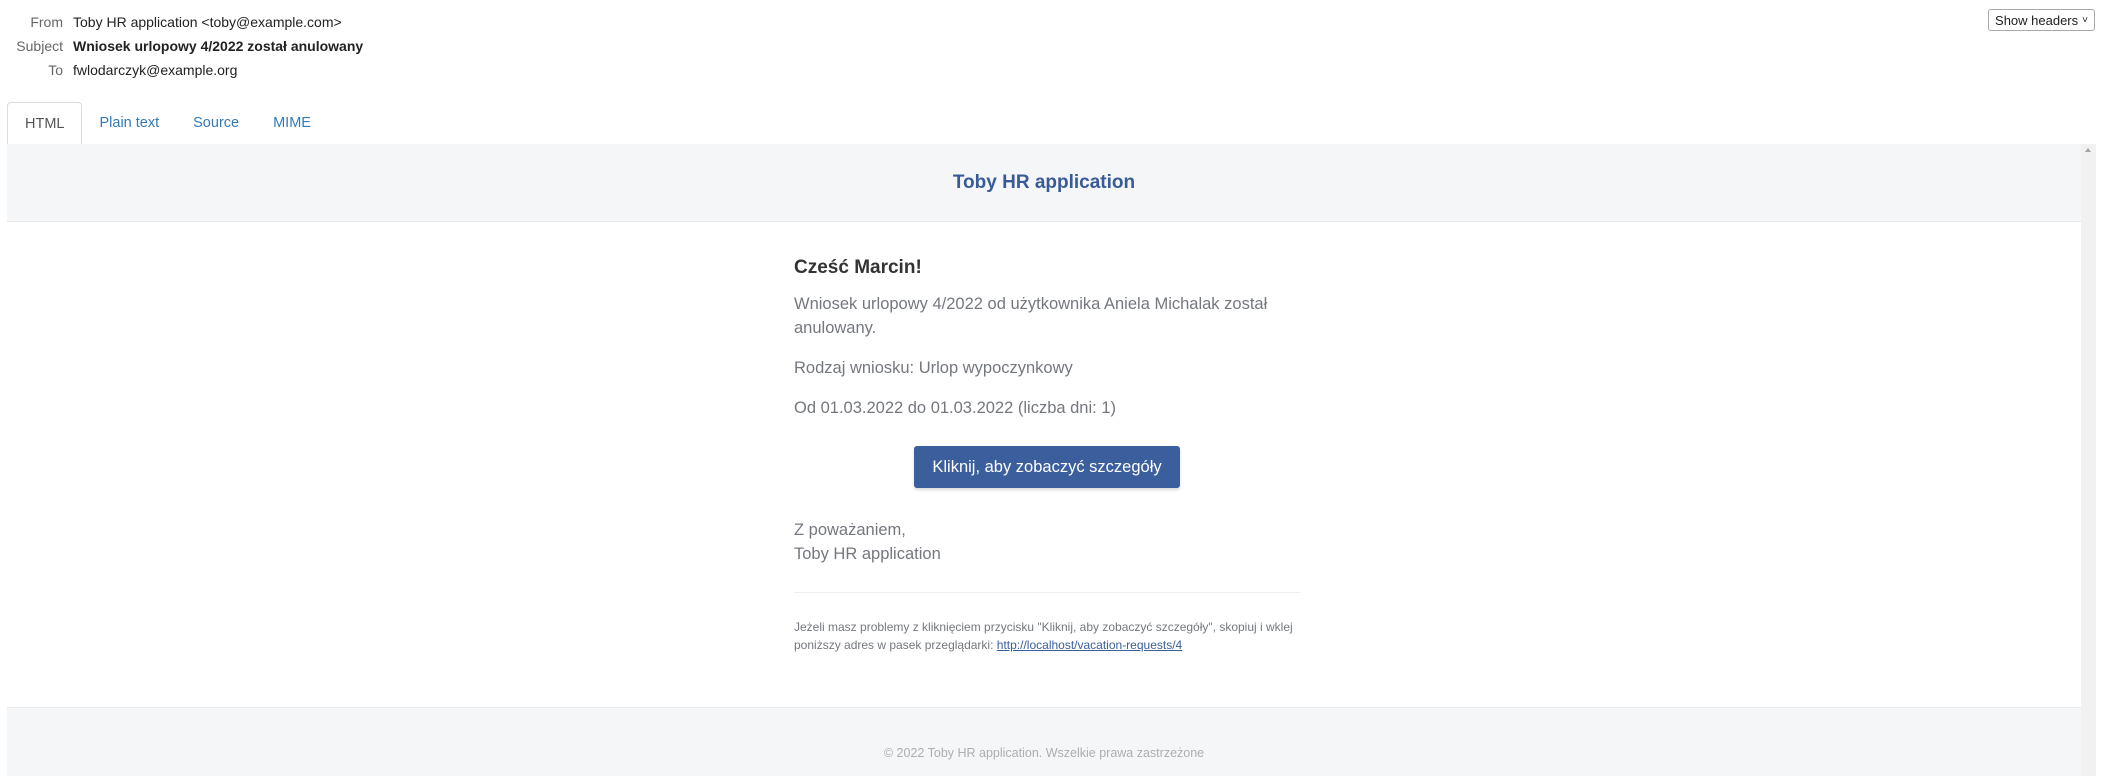 Image resolution: width=2104 pixels, height=776 pixels. I want to click on email-brand: Toby HR application, so click(1044, 182).